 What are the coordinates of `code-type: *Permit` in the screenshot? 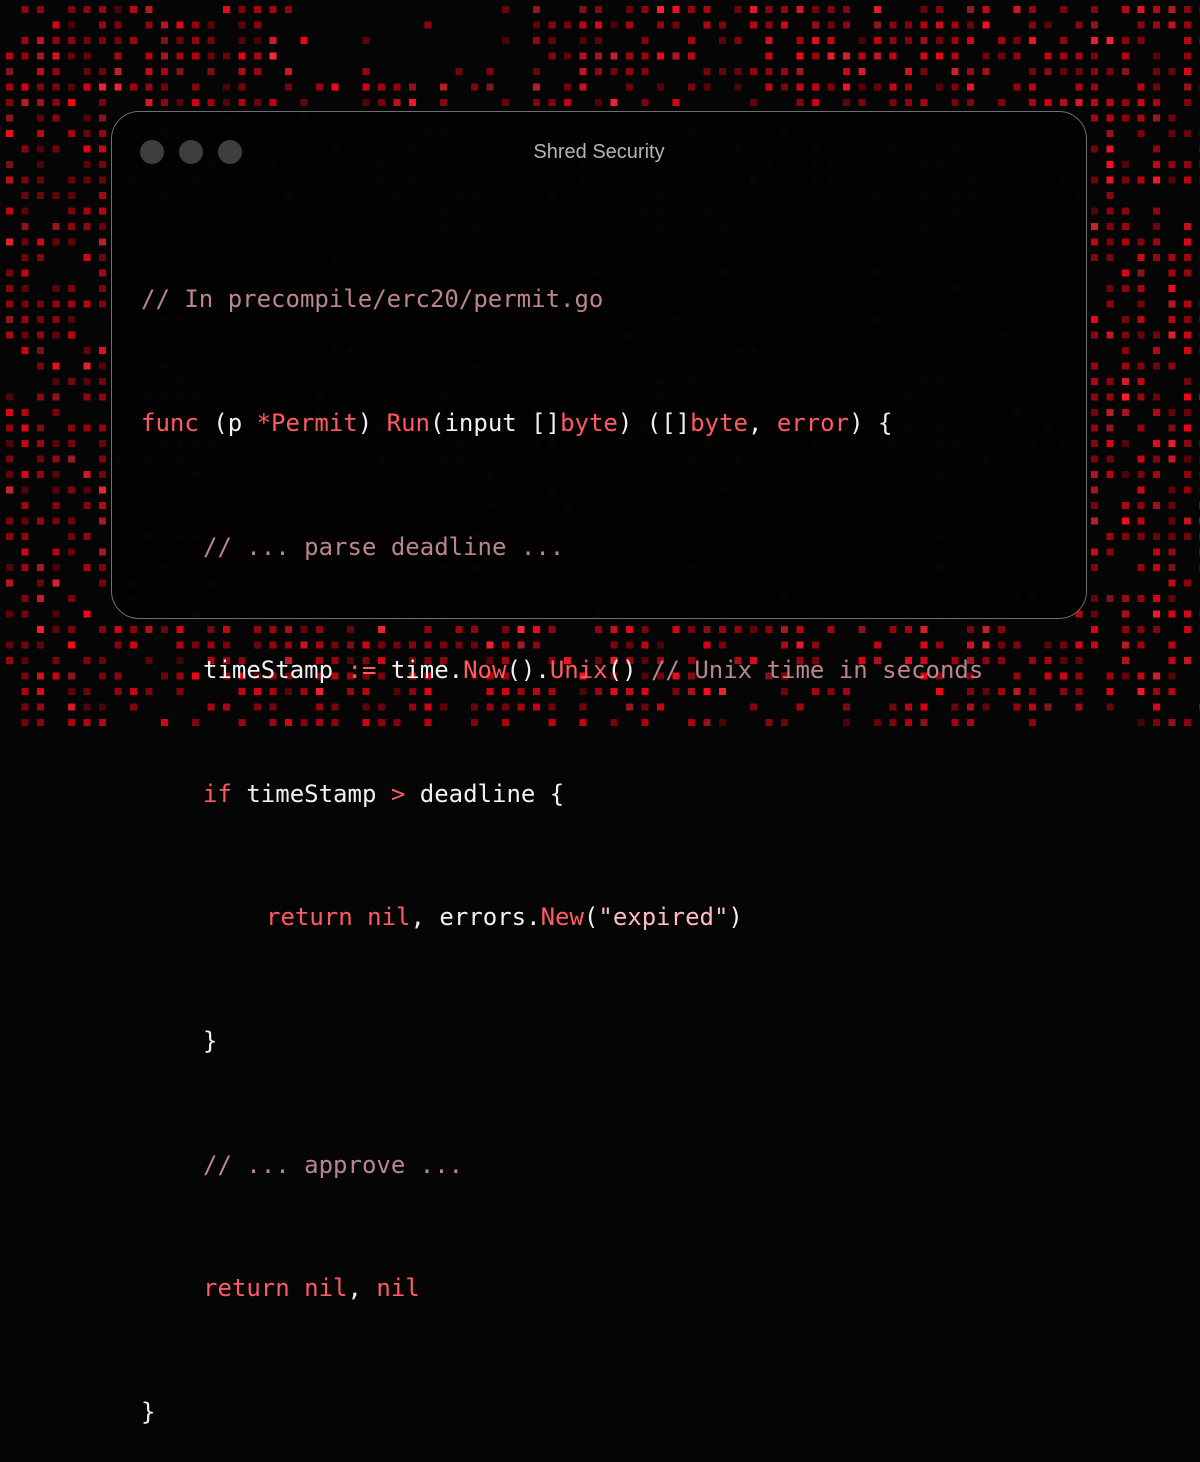 It's located at (307, 423).